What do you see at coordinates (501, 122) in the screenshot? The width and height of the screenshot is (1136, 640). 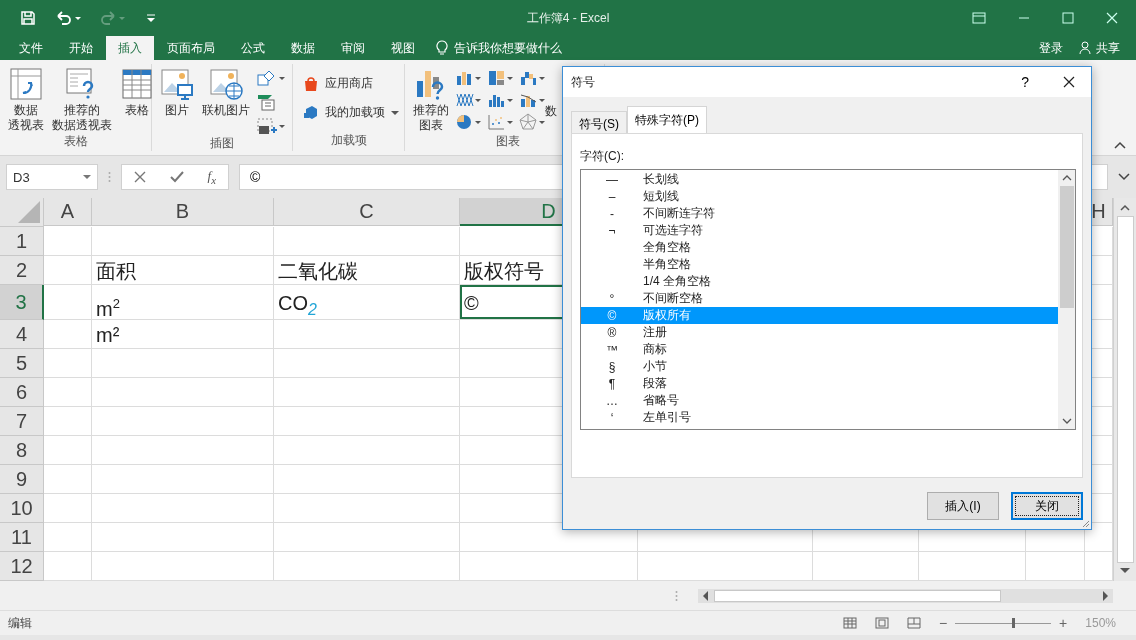 I see `scatter-chart-icon` at bounding box center [501, 122].